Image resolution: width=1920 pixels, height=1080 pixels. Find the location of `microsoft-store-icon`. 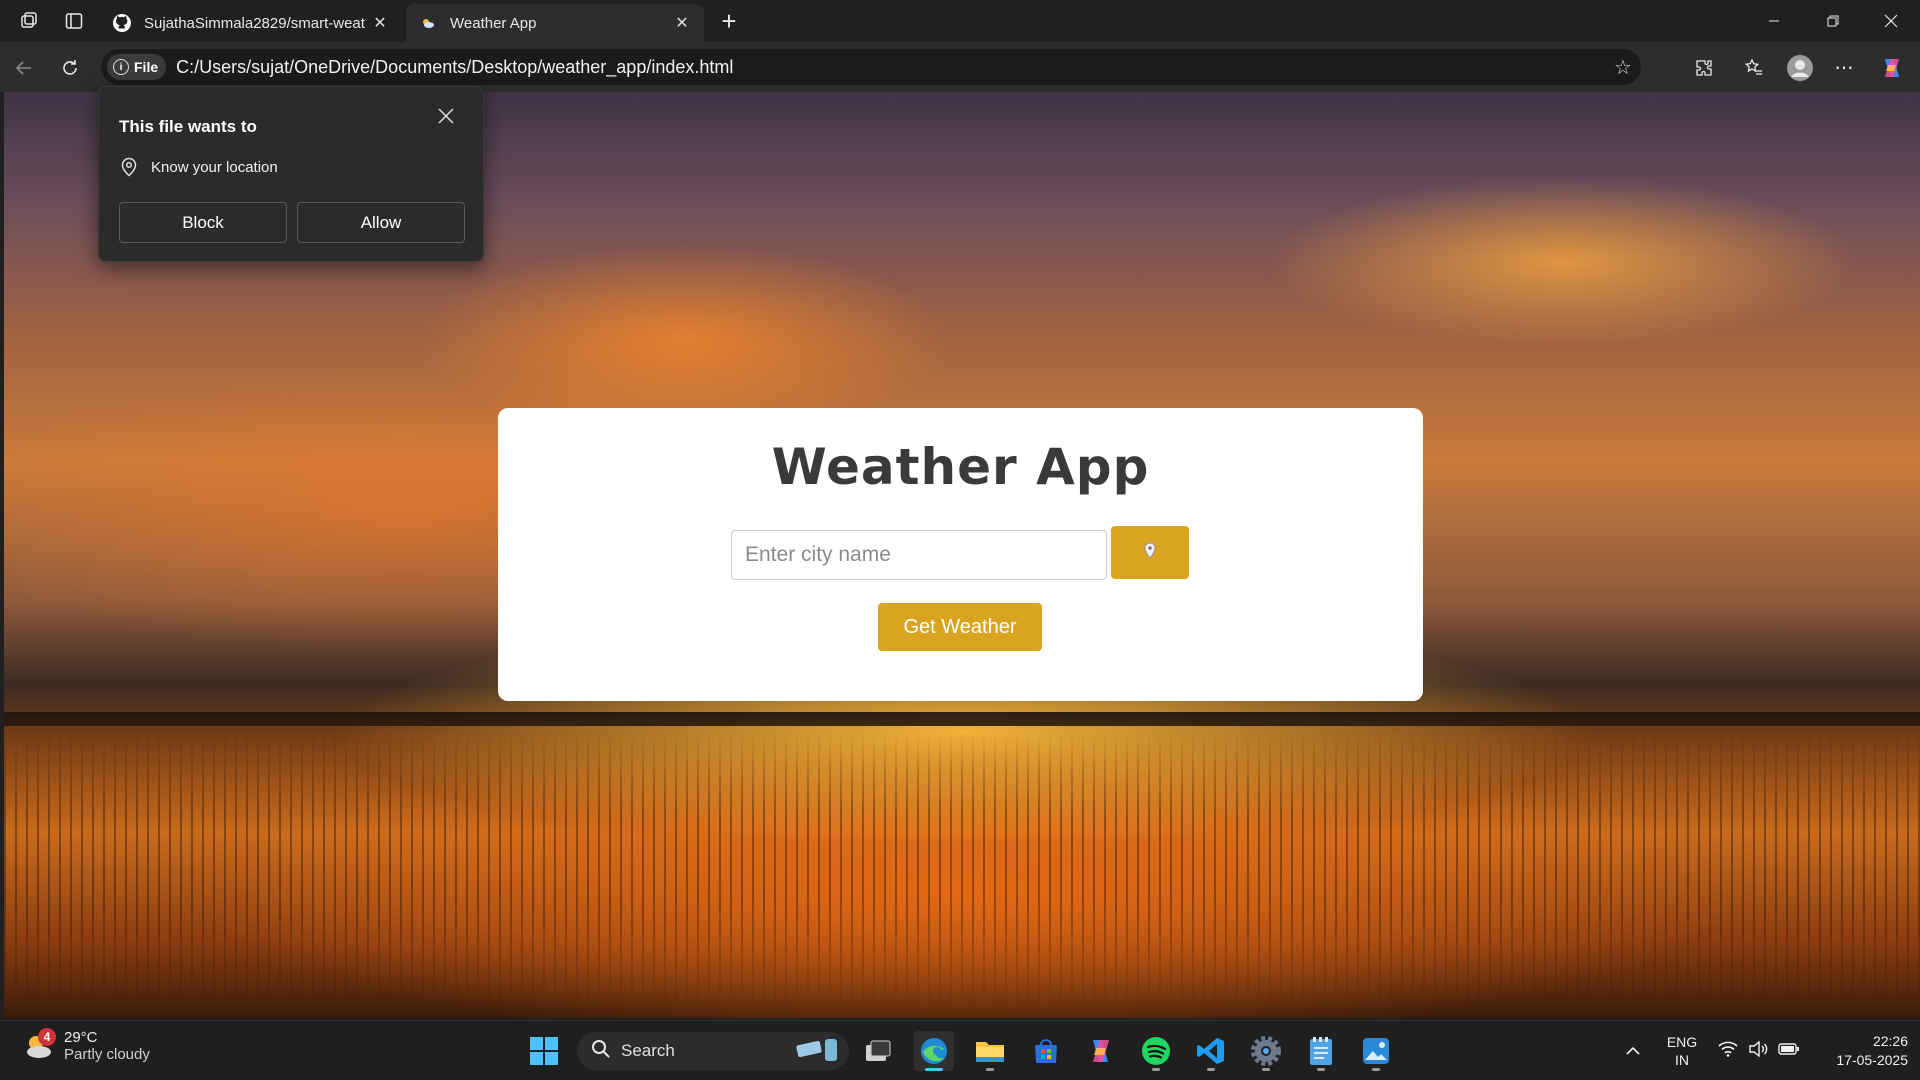

microsoft-store-icon is located at coordinates (1046, 1051).